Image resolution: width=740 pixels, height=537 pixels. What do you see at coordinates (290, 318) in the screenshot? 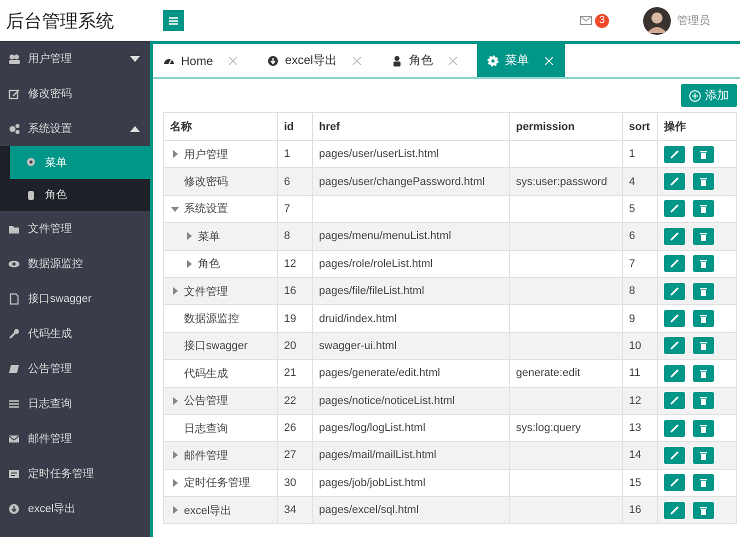
I see `table-cell: 19` at bounding box center [290, 318].